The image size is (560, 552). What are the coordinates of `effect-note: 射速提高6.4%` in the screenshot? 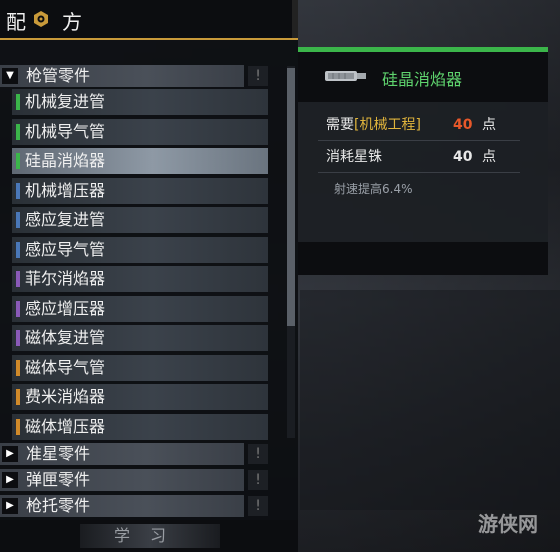 It's located at (373, 189).